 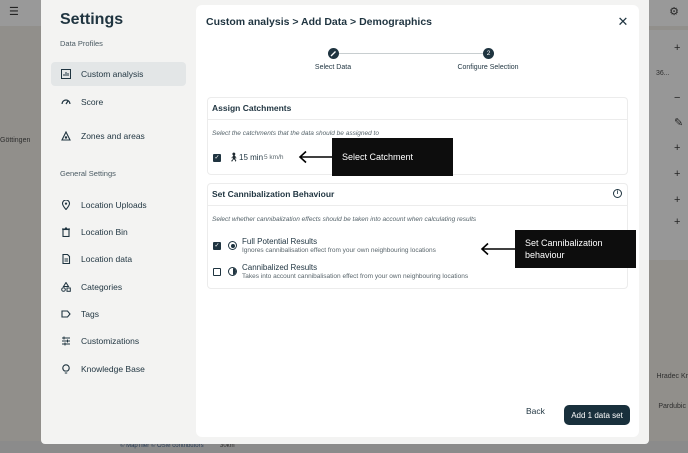 I want to click on sidebar-item-location-bin: Location Bin, so click(x=118, y=232).